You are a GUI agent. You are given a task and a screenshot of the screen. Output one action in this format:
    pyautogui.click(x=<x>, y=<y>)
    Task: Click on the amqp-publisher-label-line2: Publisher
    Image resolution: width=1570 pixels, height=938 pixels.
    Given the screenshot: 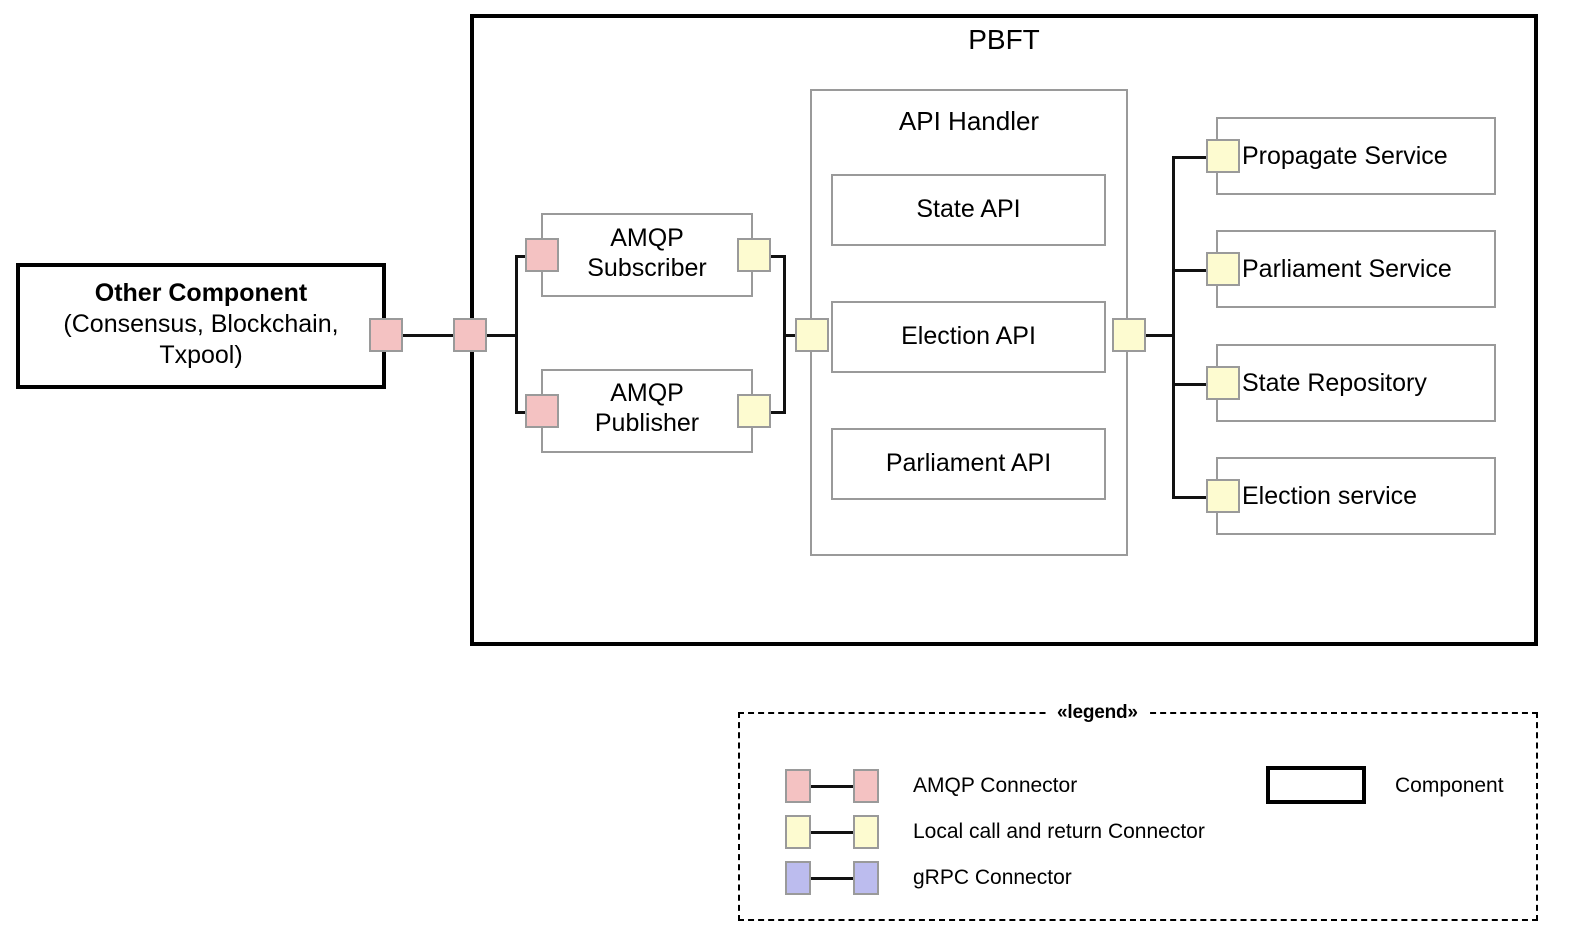 What is the action you would take?
    pyautogui.click(x=647, y=423)
    